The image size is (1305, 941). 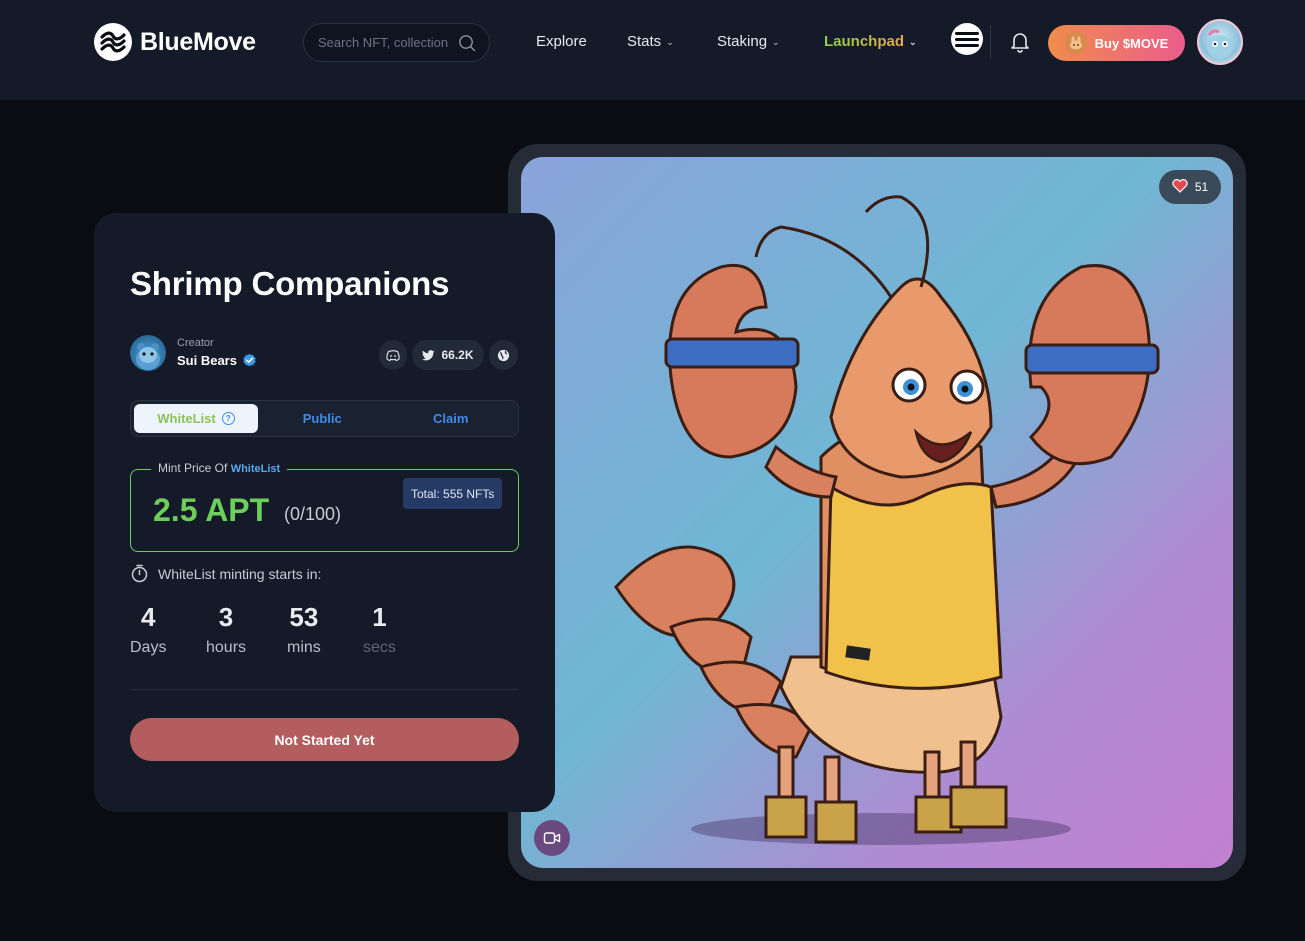 What do you see at coordinates (1201, 187) in the screenshot?
I see `like-count: 51` at bounding box center [1201, 187].